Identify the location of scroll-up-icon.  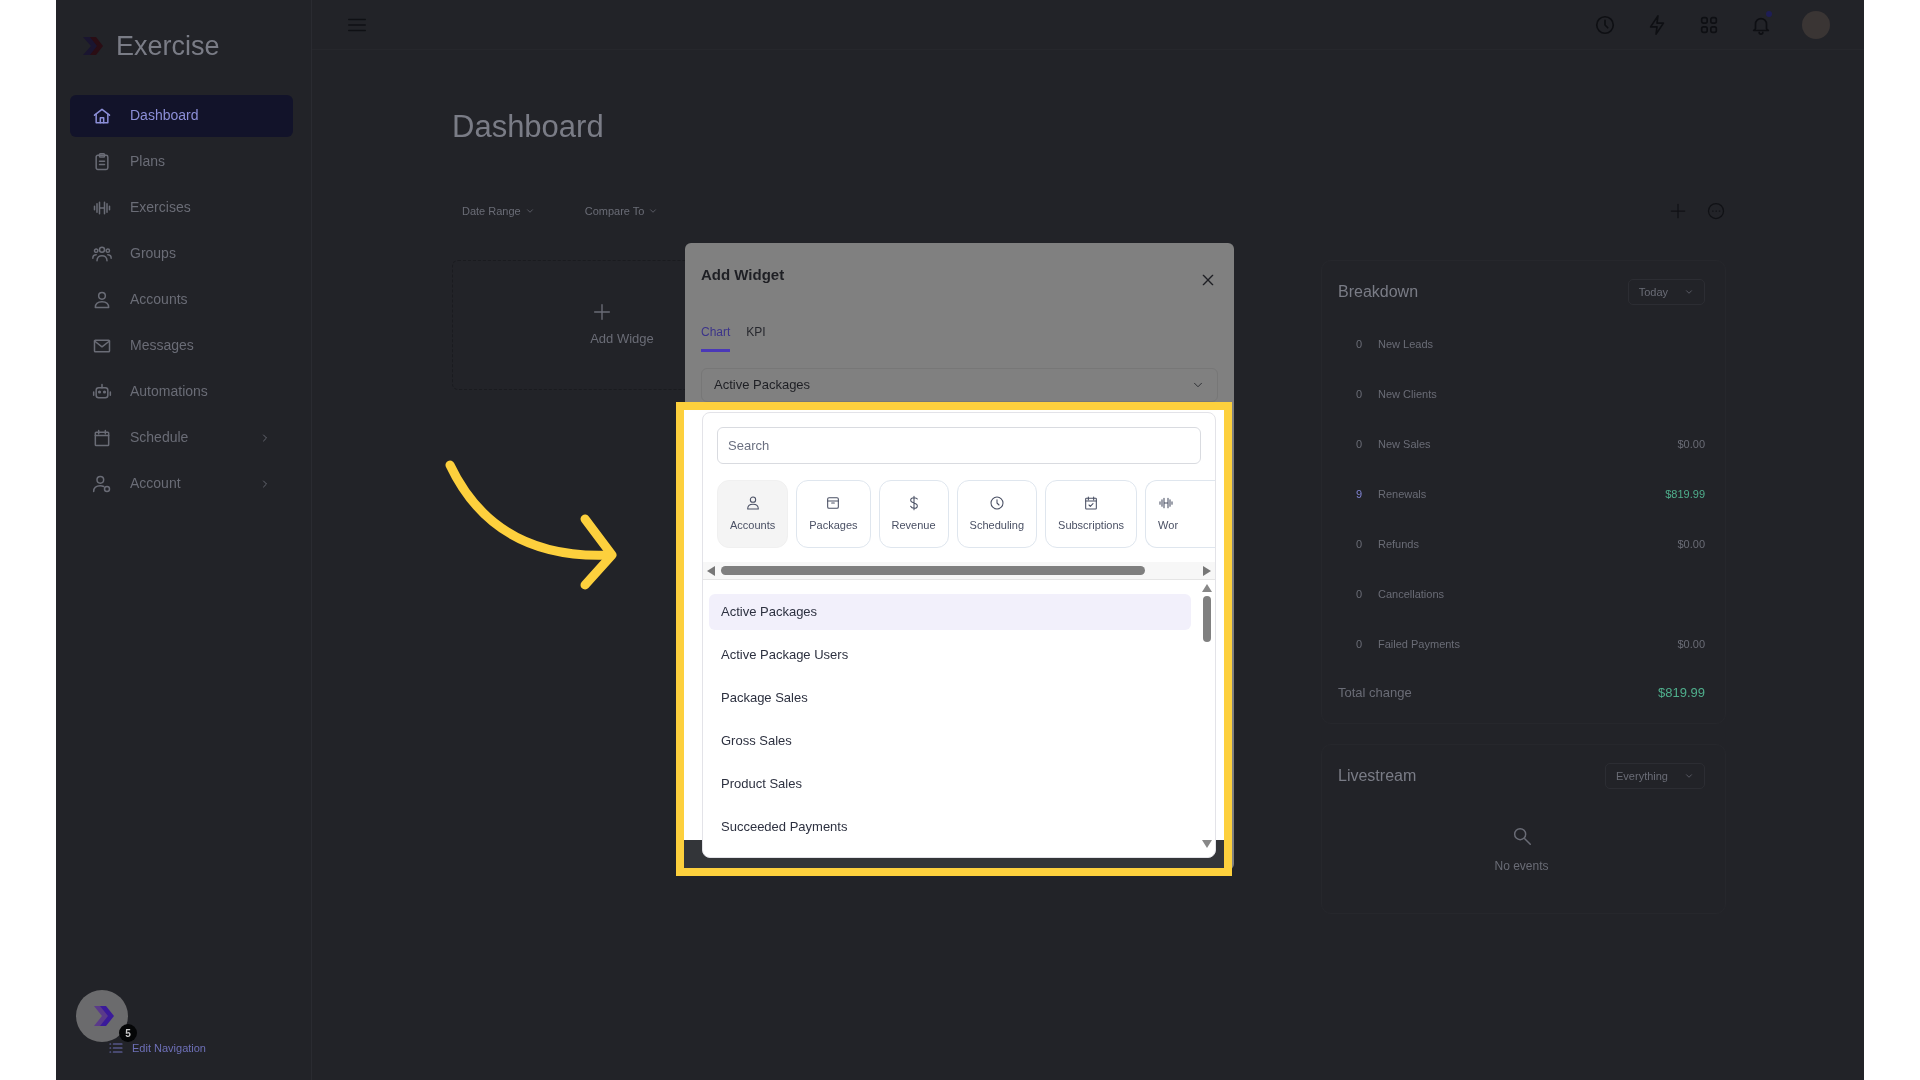
(1207, 588).